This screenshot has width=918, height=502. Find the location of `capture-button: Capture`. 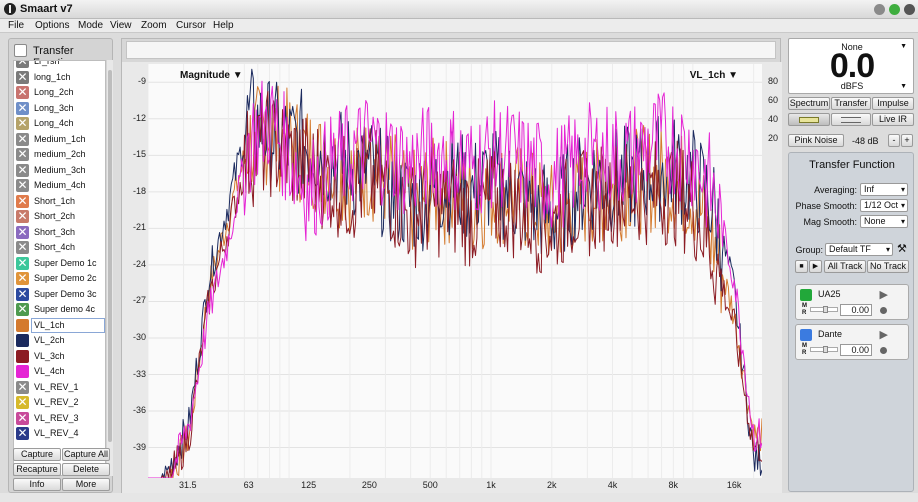

capture-button: Capture is located at coordinates (37, 454).